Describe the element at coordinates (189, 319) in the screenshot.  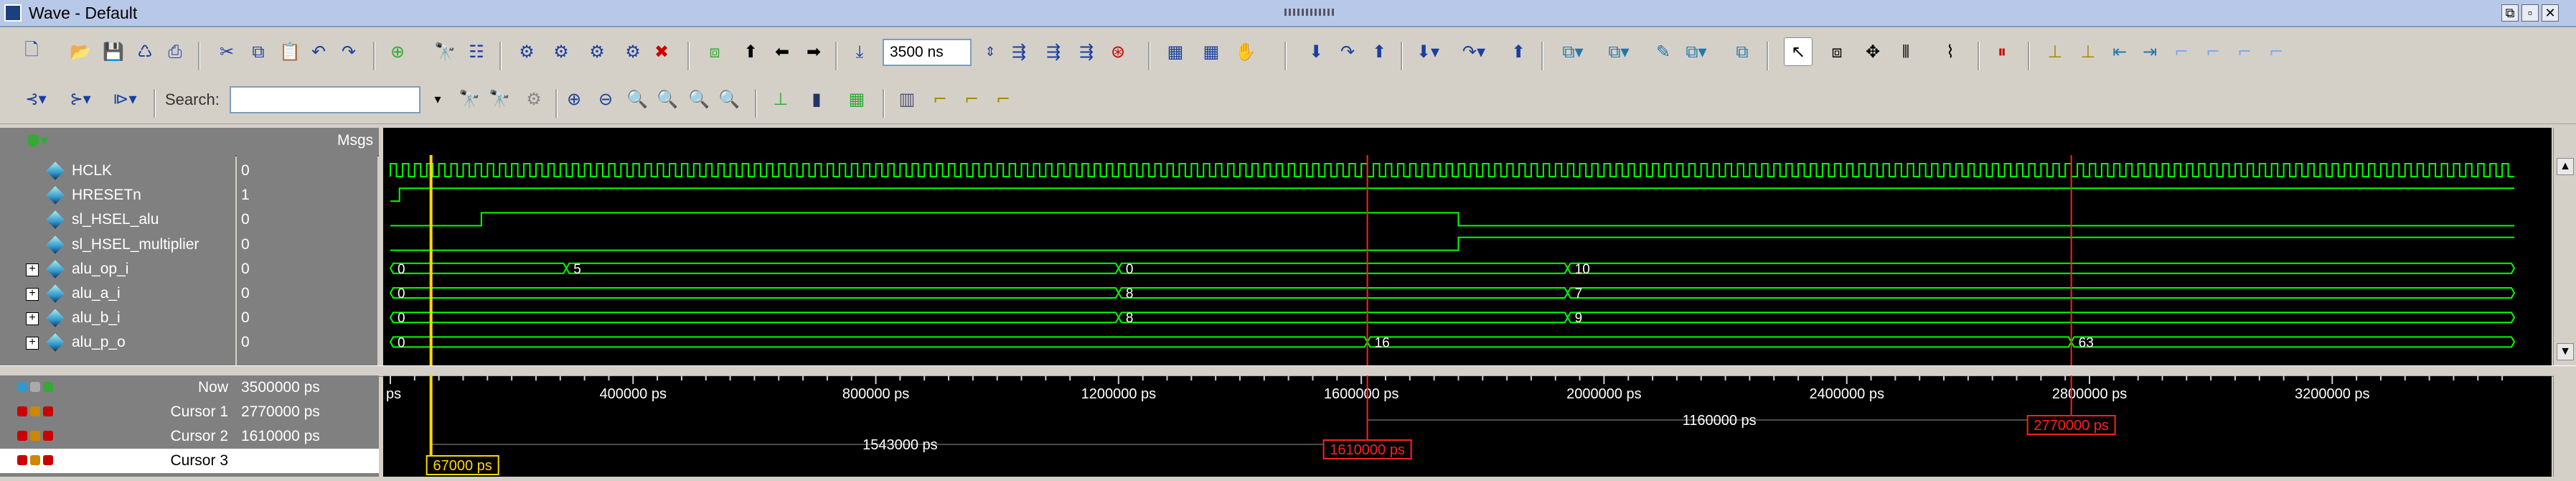
I see `signal-row-alu-b-i: + alu_b_i 0` at that location.